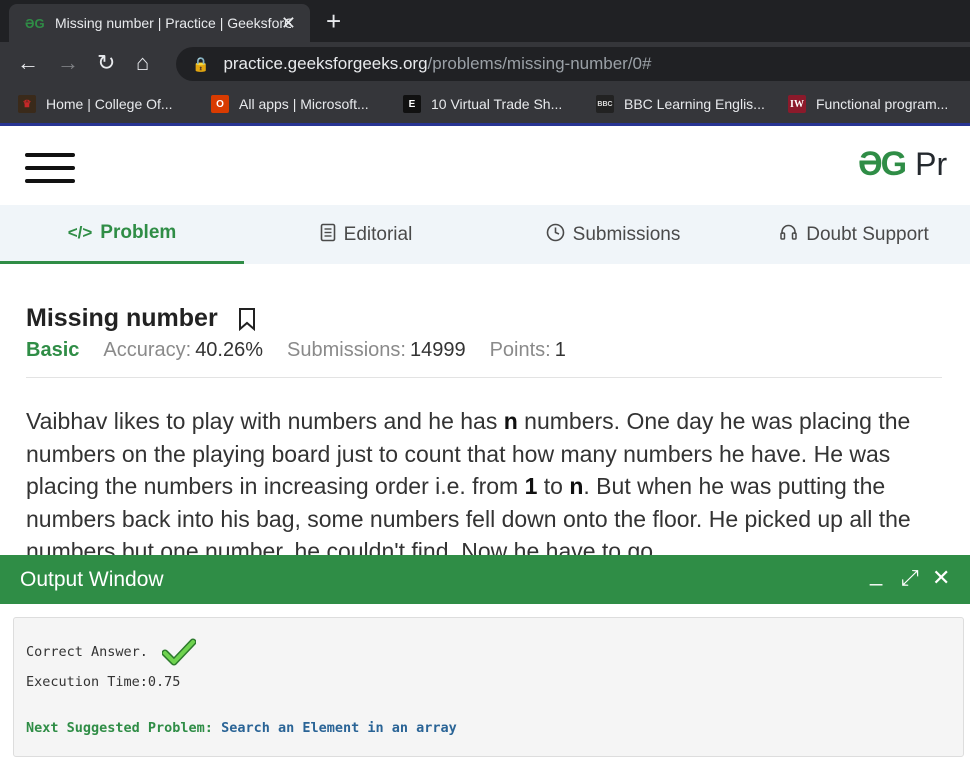 This screenshot has width=970, height=757. I want to click on points-value: 1, so click(560, 350).